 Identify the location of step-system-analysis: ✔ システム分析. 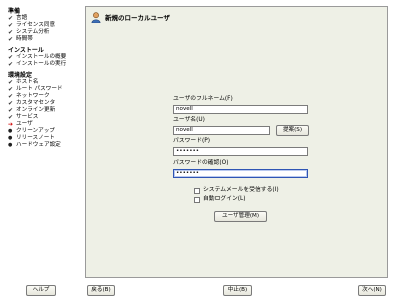
(44, 32).